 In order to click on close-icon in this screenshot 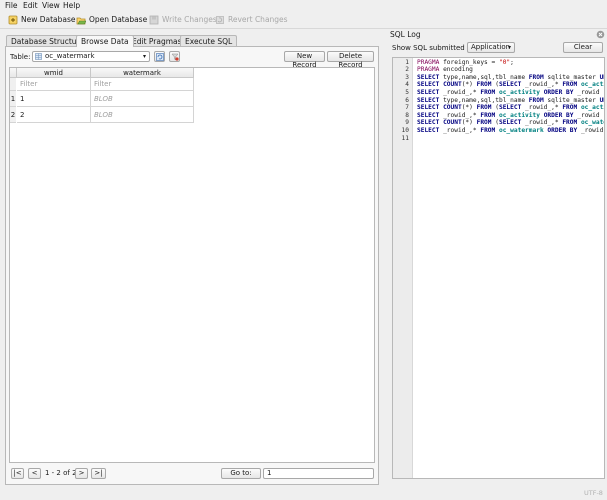, I will do `click(601, 35)`.